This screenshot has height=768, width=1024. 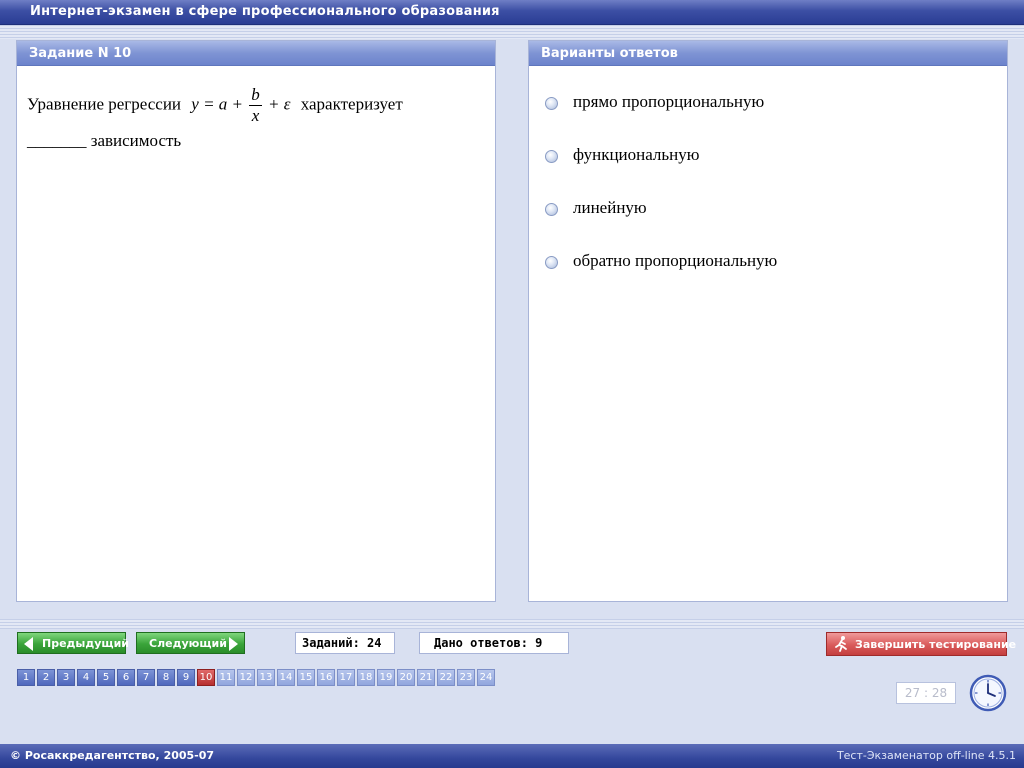 What do you see at coordinates (233, 644) in the screenshot?
I see `arrow-right-icon` at bounding box center [233, 644].